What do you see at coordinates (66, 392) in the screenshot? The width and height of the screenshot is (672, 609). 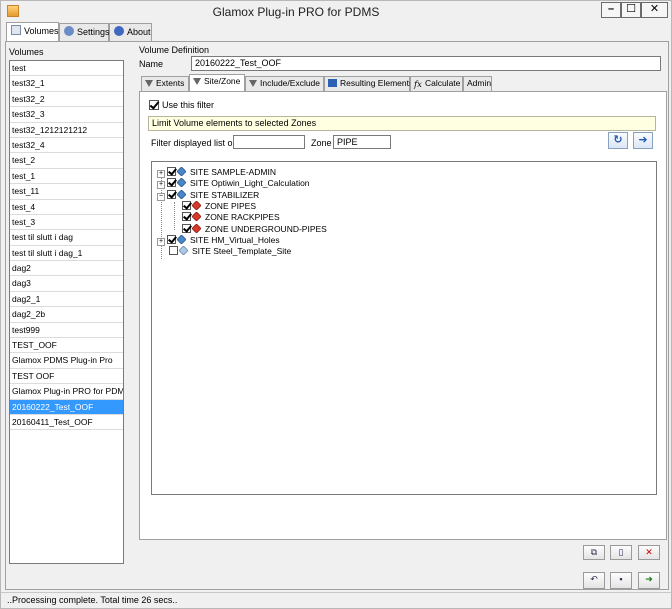 I see `volume-list-item: Glamox Plug-in PRO for PDMS` at bounding box center [66, 392].